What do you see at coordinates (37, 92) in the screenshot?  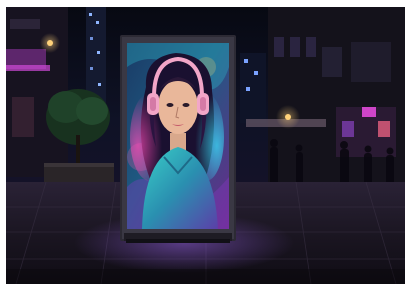 I see `left-building` at bounding box center [37, 92].